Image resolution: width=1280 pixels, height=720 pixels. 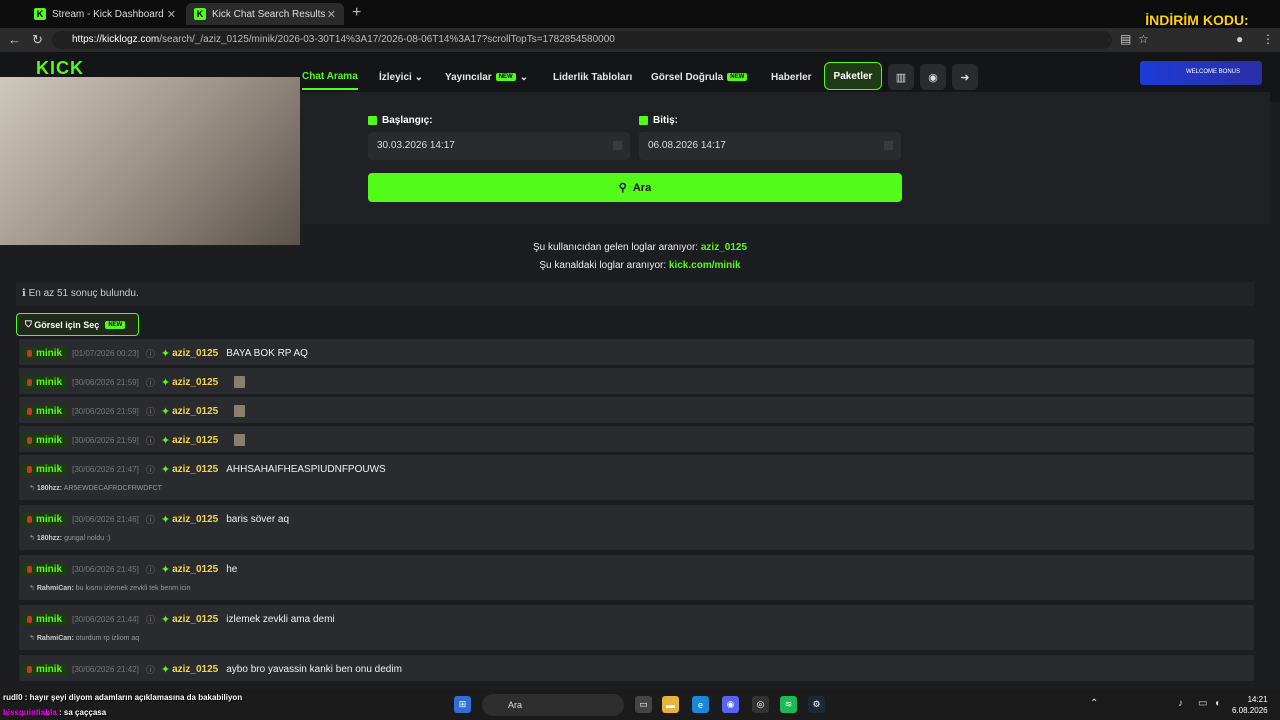 What do you see at coordinates (1257, 699) in the screenshot?
I see `clock-time: 14:21` at bounding box center [1257, 699].